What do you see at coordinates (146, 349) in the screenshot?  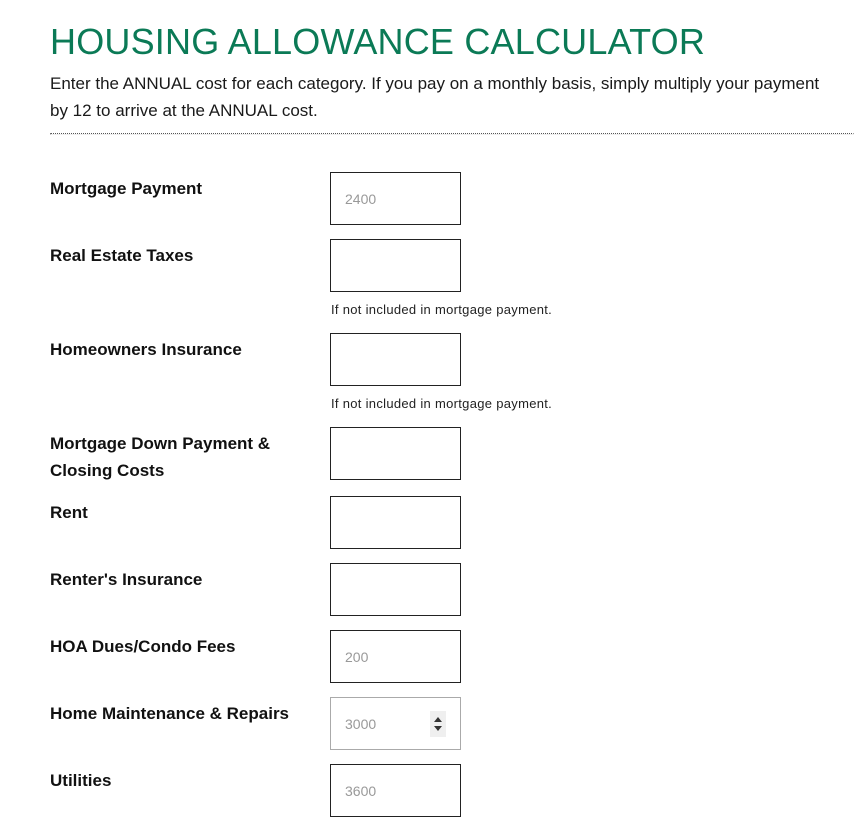 I see `field-label: Homeowners Insurance` at bounding box center [146, 349].